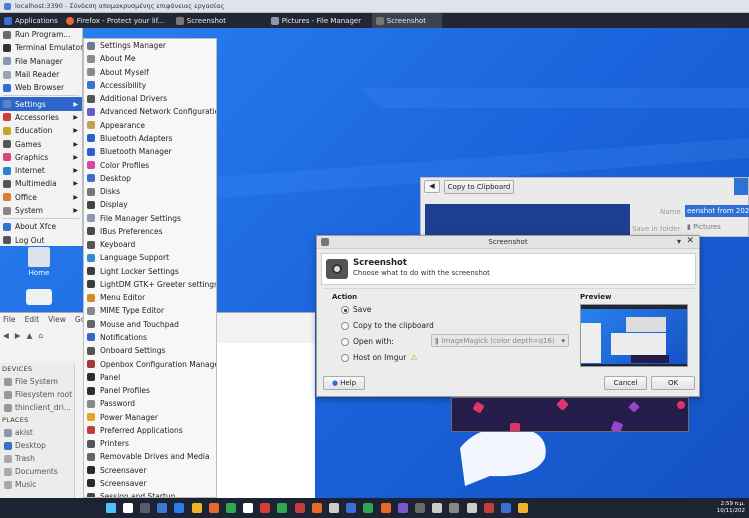 This screenshot has height=518, width=749. What do you see at coordinates (150, 403) in the screenshot?
I see `settings-item-password: Password` at bounding box center [150, 403].